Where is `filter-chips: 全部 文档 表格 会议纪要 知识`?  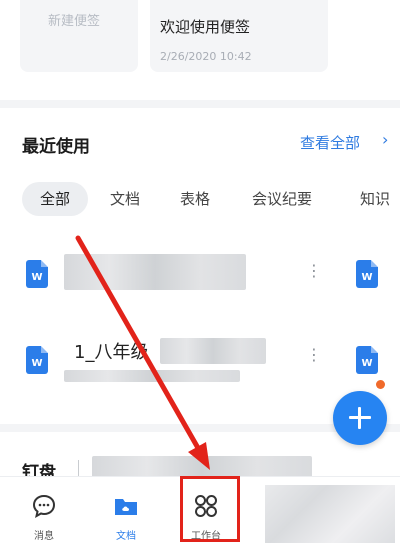
filter-chips: 全部 文档 表格 会议纪要 知识 is located at coordinates (211, 199).